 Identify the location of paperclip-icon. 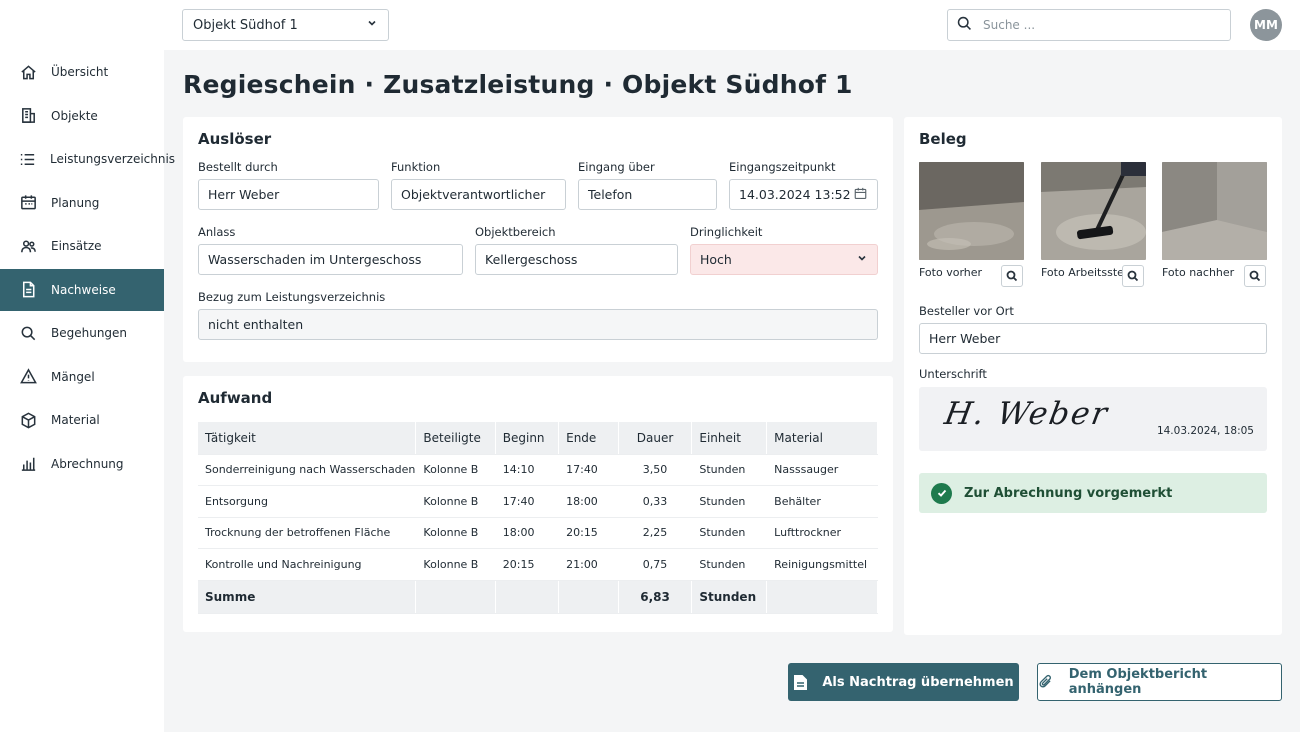
(1045, 680).